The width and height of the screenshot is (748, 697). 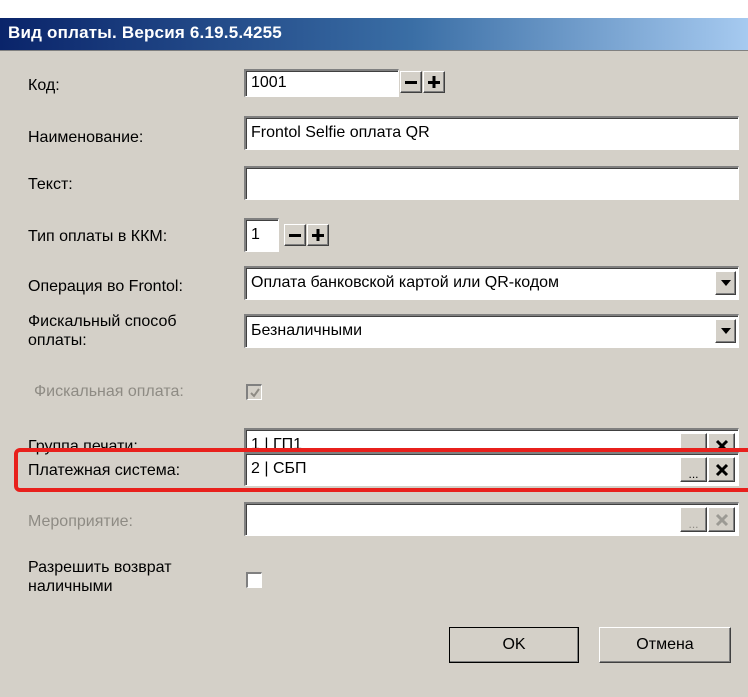 I want to click on text-label: Текст:, so click(x=50, y=184).